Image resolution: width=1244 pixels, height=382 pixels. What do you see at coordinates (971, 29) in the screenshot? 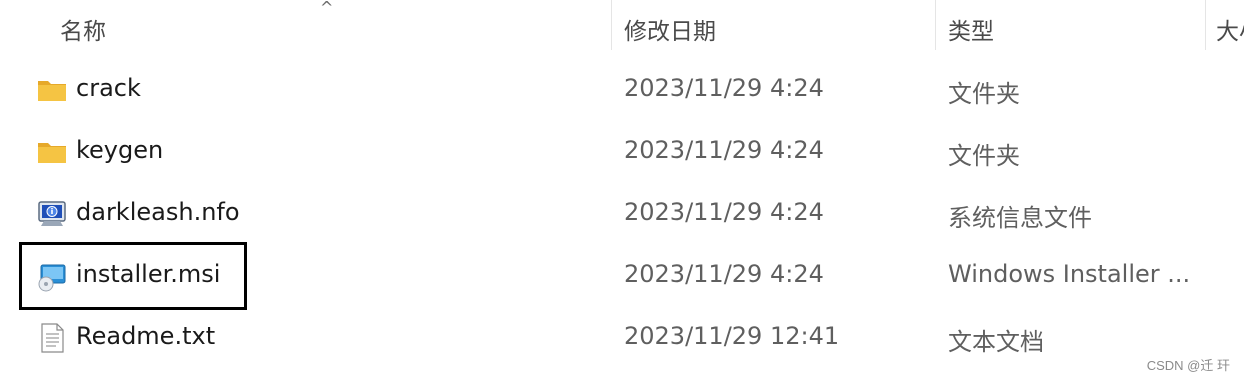
I see `column-header-type: 类型` at bounding box center [971, 29].